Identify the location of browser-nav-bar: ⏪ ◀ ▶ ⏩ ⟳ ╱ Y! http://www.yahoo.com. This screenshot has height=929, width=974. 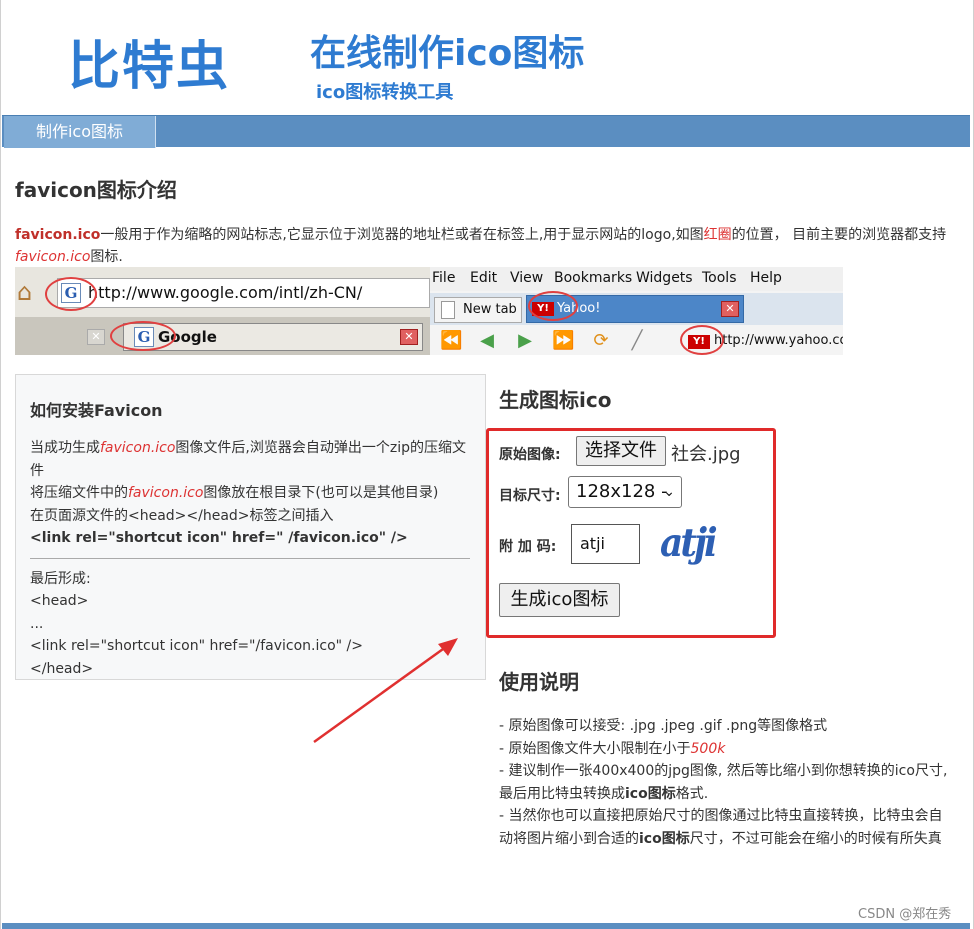
(636, 340).